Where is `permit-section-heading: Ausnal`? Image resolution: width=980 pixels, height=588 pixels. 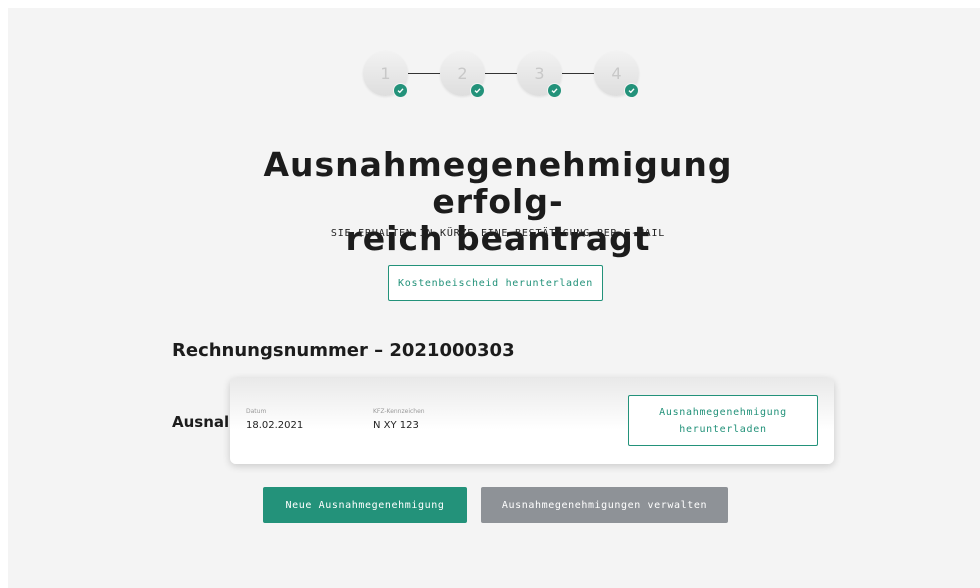
permit-section-heading: Ausnal is located at coordinates (201, 422).